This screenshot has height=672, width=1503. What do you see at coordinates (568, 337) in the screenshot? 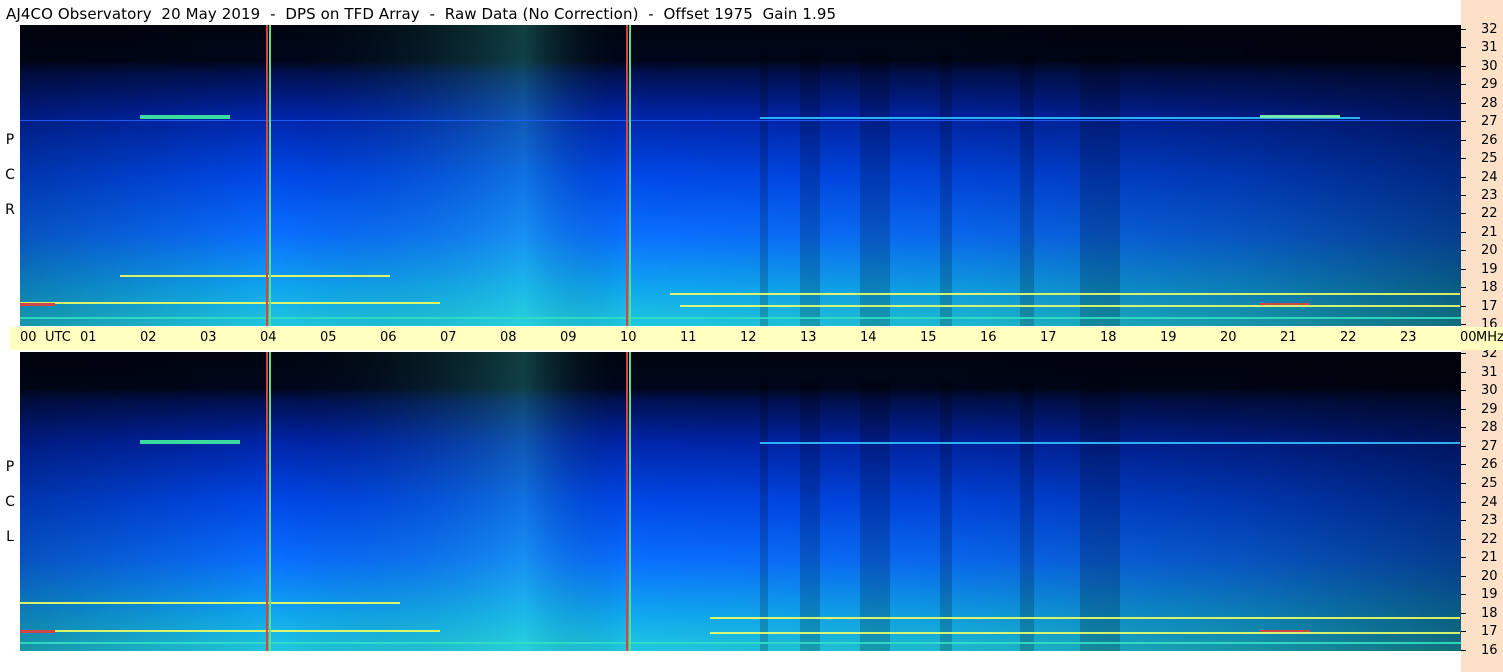
I see `time-axis-label: 09` at bounding box center [568, 337].